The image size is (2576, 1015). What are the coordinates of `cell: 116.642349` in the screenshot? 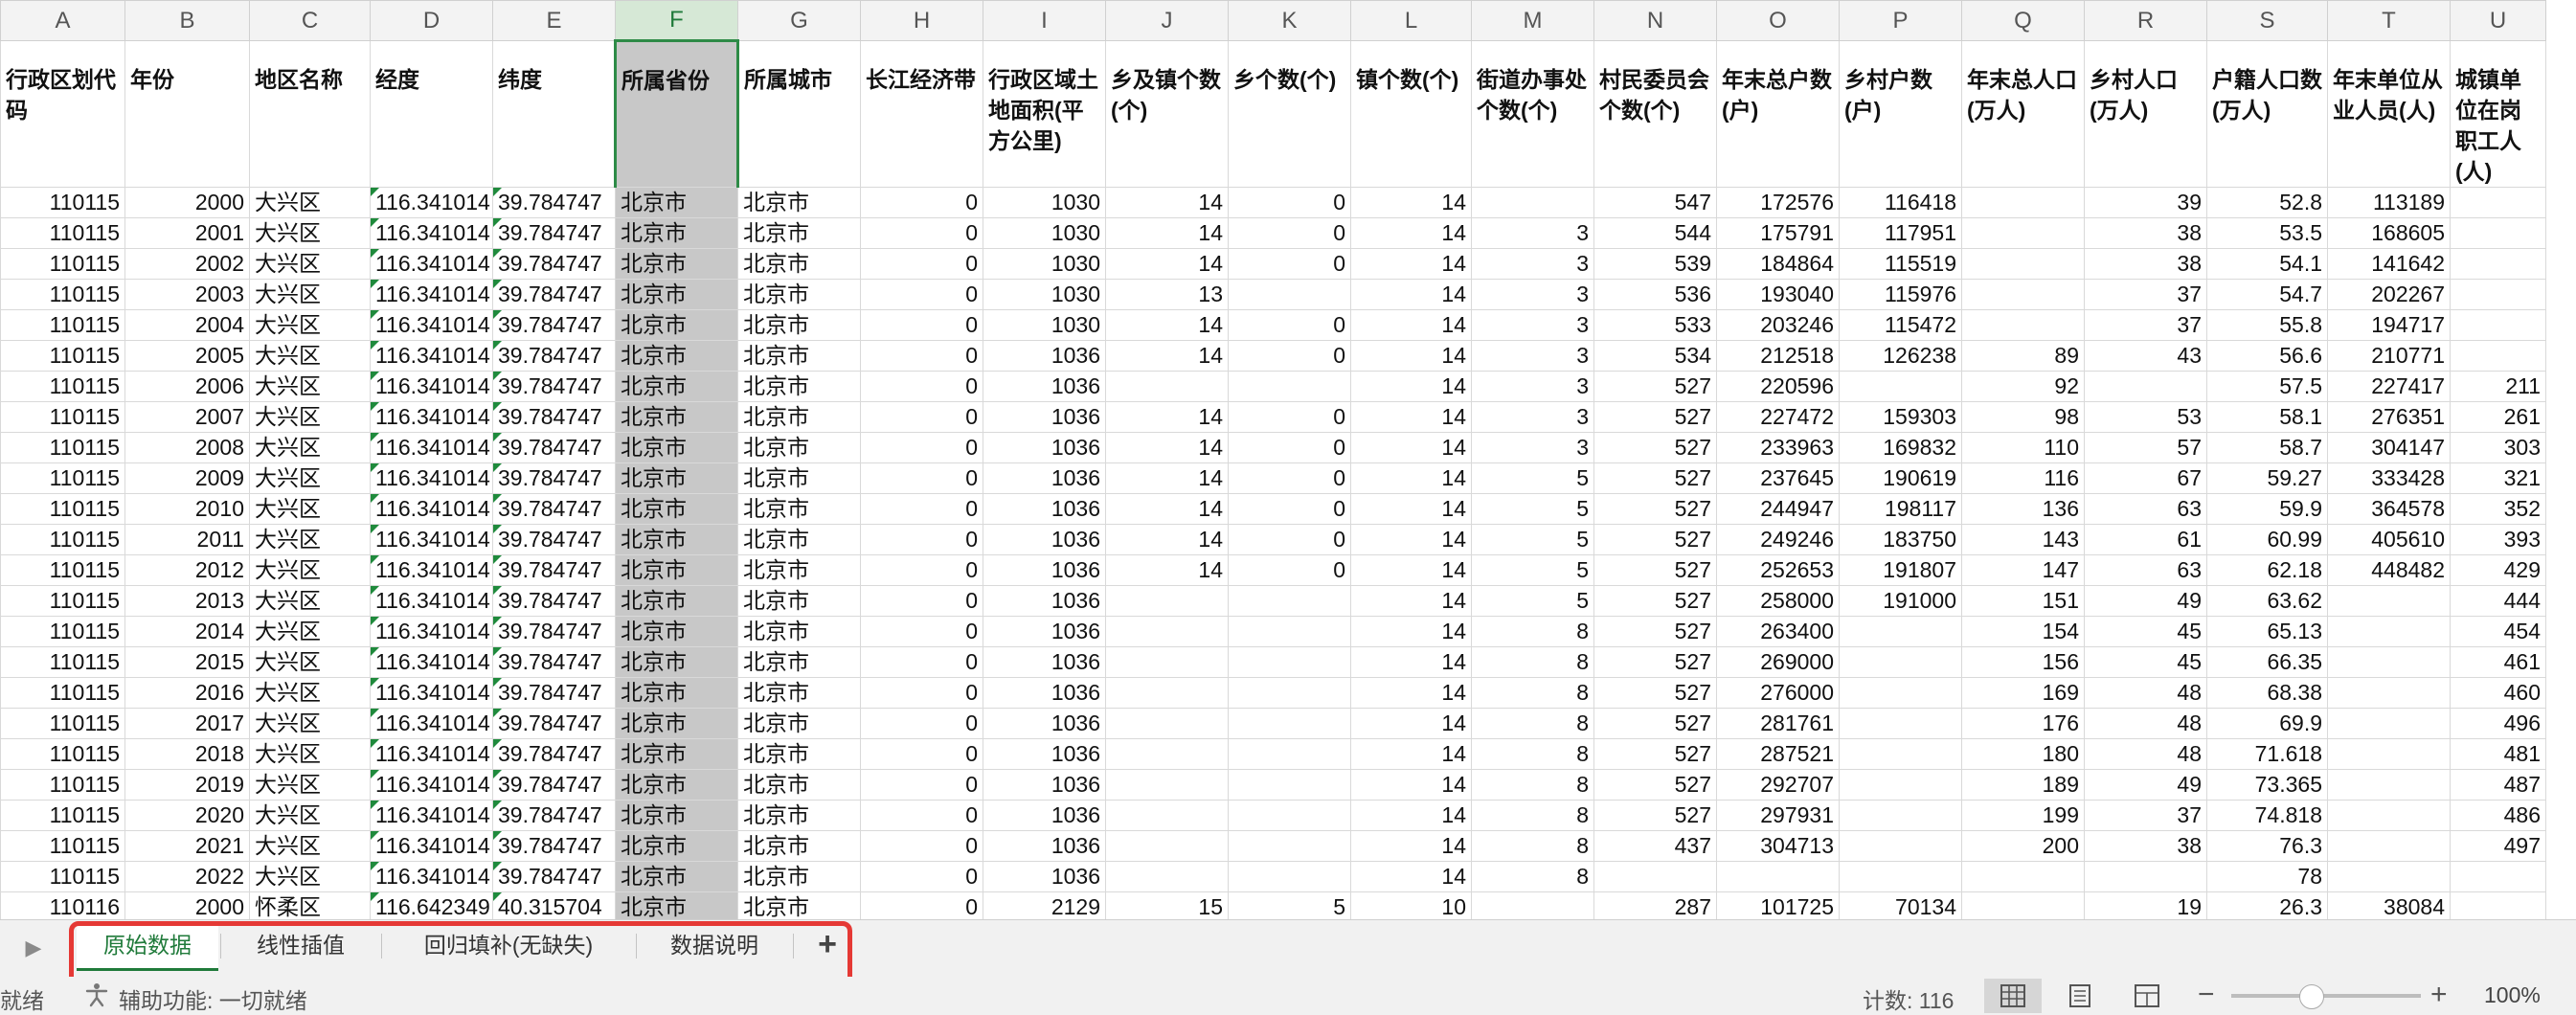 It's located at (431, 905).